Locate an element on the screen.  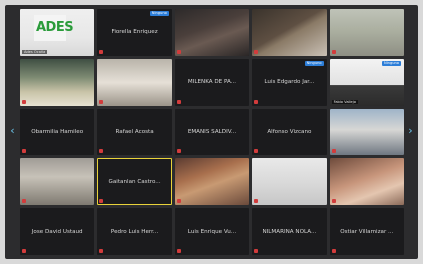
next-page-icon: › is located at coordinates (410, 131).